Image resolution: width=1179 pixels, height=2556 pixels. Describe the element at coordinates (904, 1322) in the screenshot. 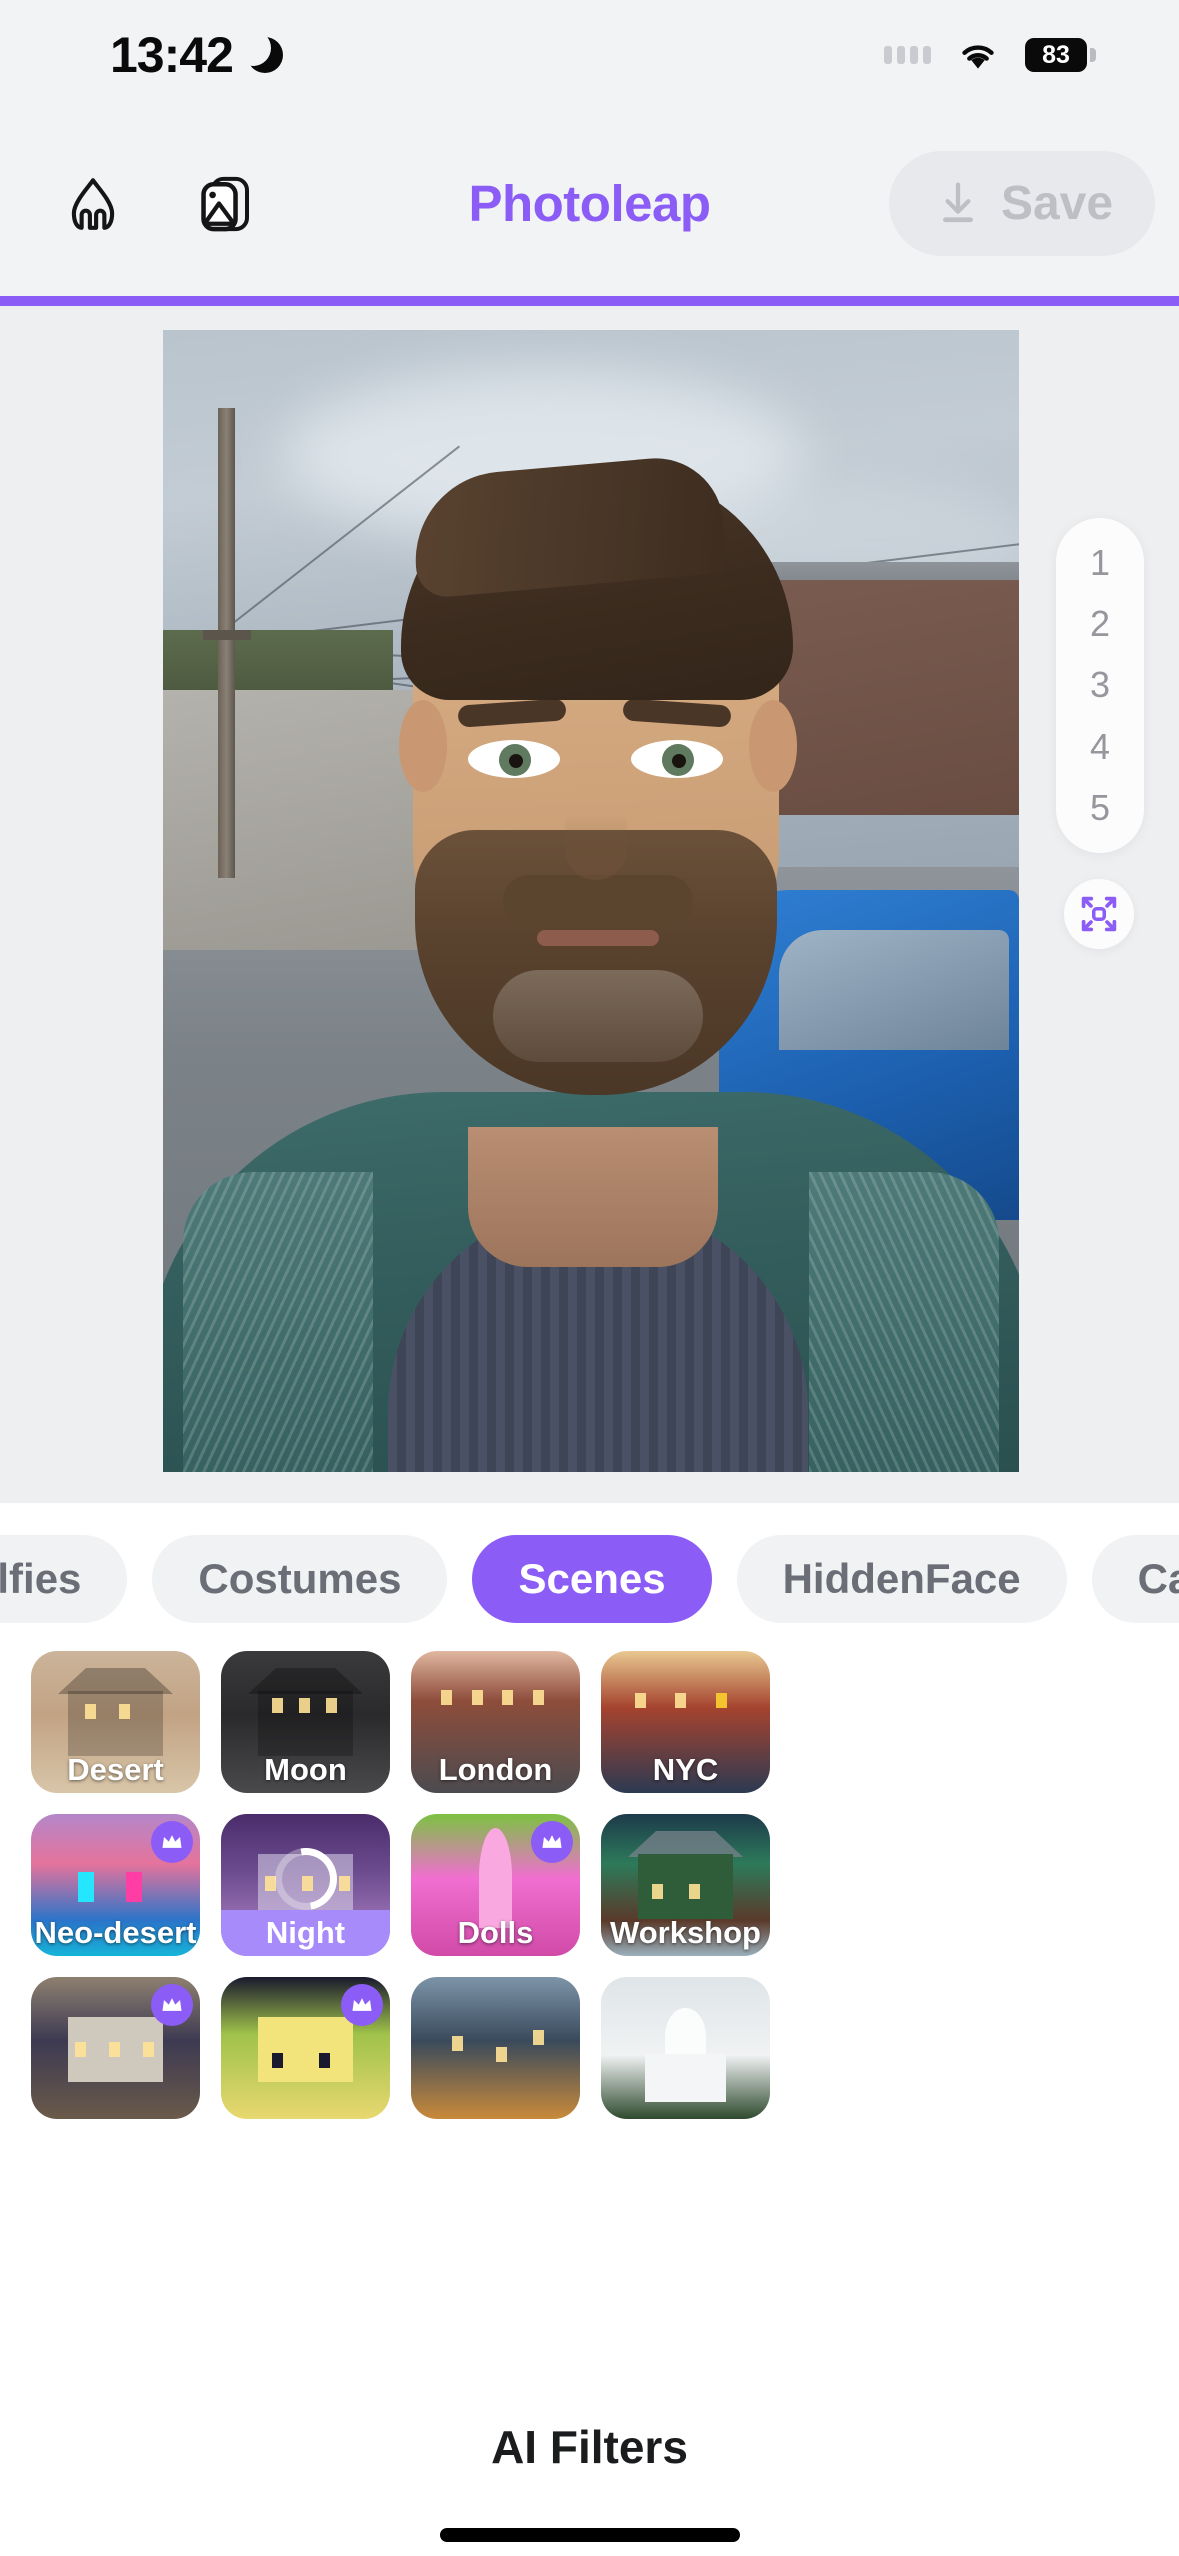

I see `photo-jacket-mesh-right` at that location.